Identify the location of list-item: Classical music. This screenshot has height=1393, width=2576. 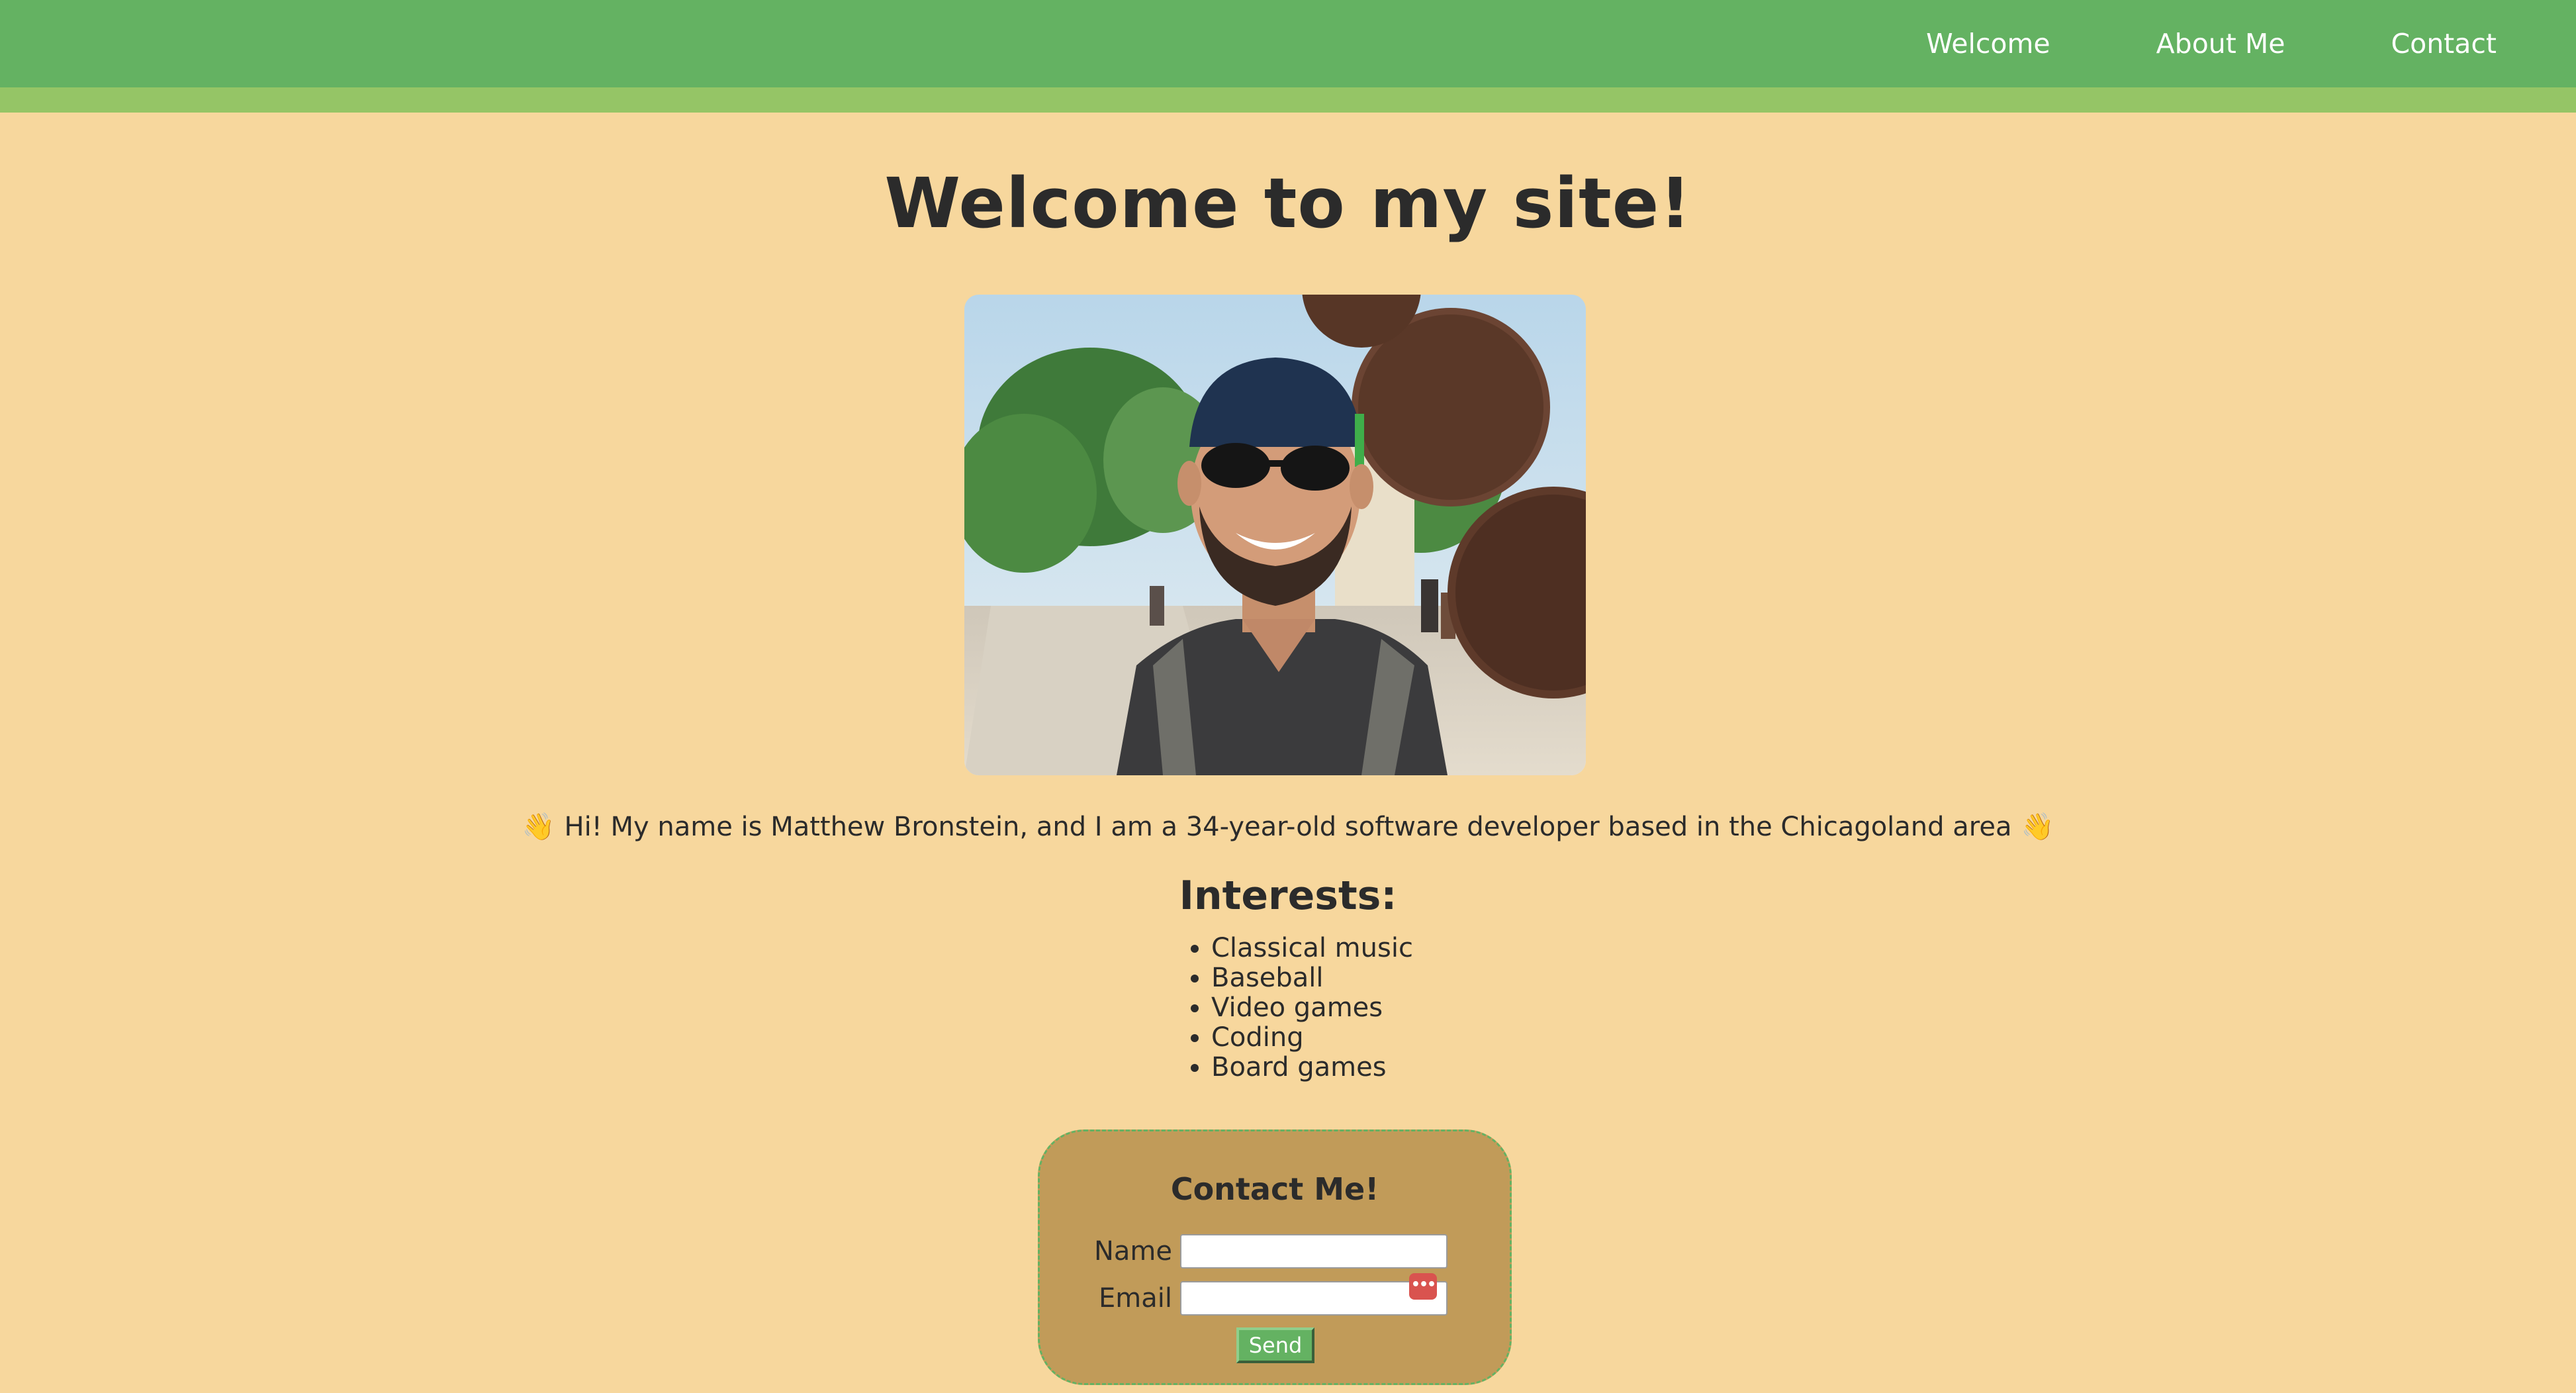
(1312, 948).